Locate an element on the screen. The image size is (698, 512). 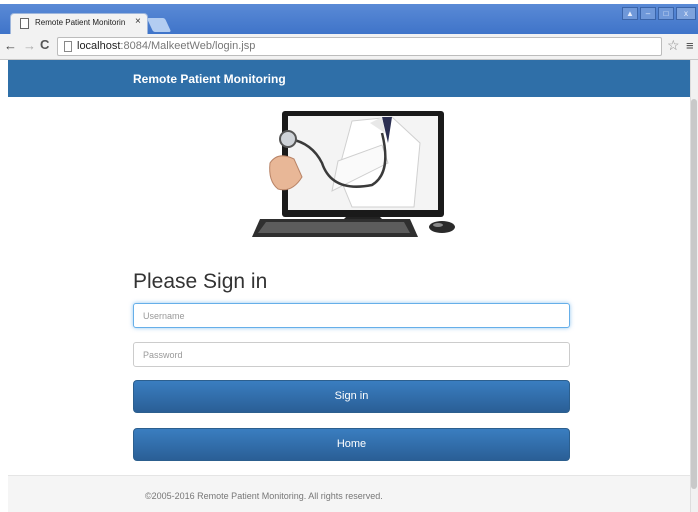
scrollbar-thumb is located at coordinates (694, 294).